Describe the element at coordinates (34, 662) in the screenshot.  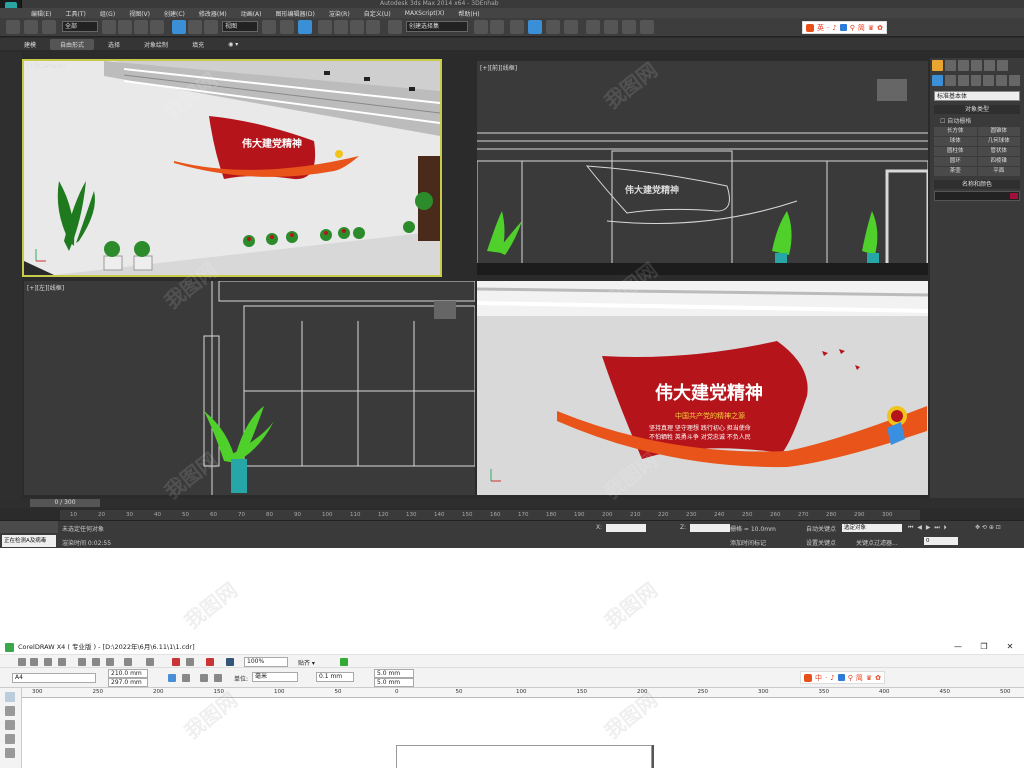
I see `open-icon` at that location.